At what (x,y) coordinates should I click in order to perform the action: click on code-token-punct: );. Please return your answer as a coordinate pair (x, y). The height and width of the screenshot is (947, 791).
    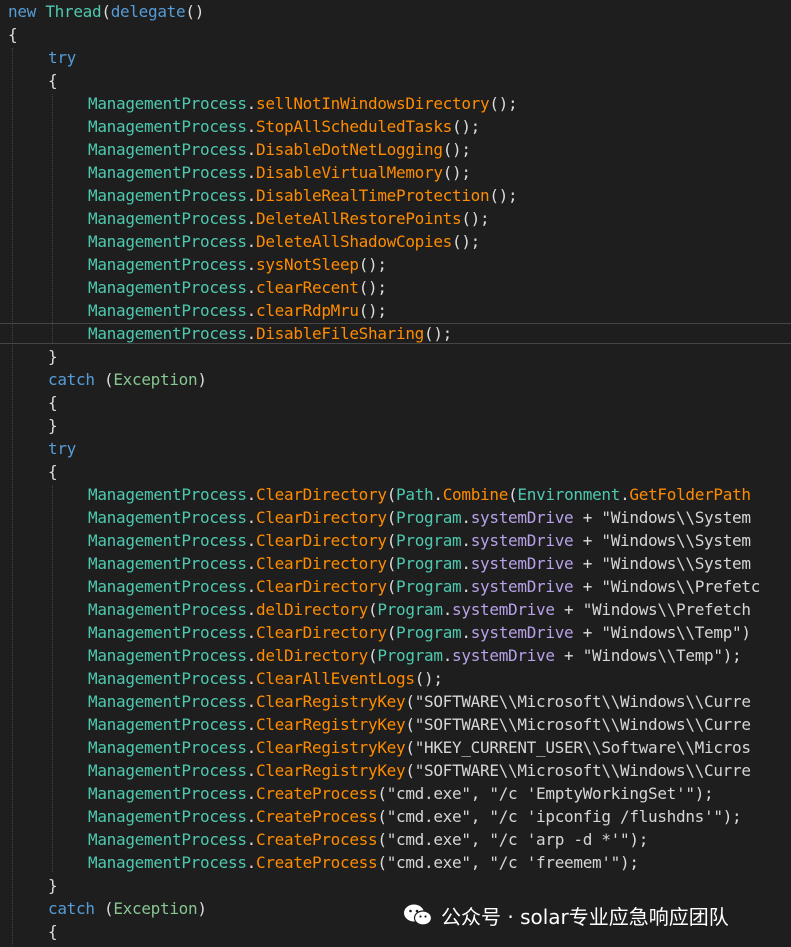
    Looking at the image, I should click on (732, 816).